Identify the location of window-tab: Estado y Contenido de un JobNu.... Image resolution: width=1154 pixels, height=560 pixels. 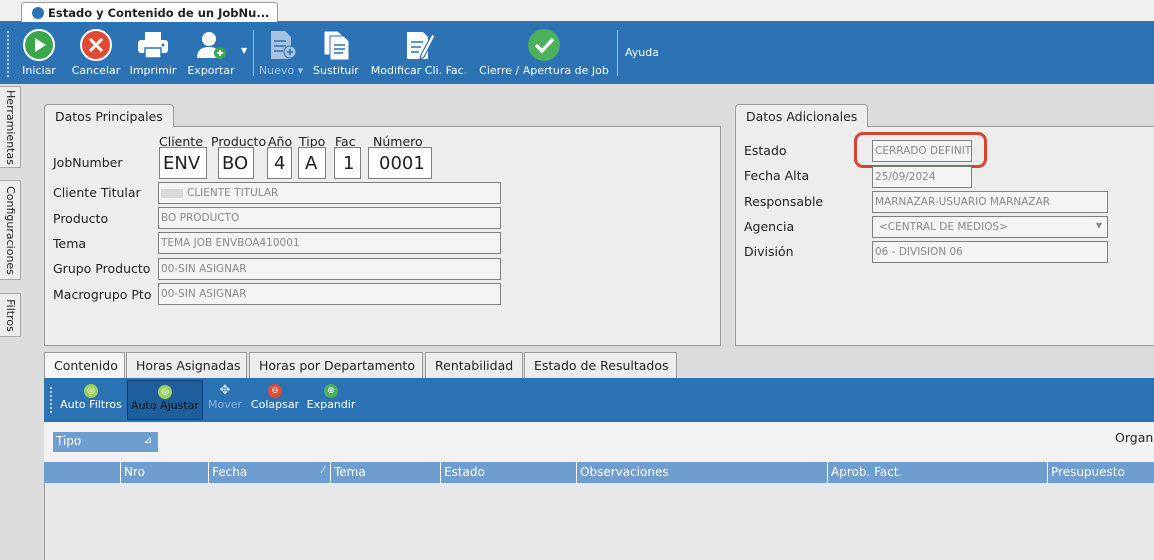
(150, 12).